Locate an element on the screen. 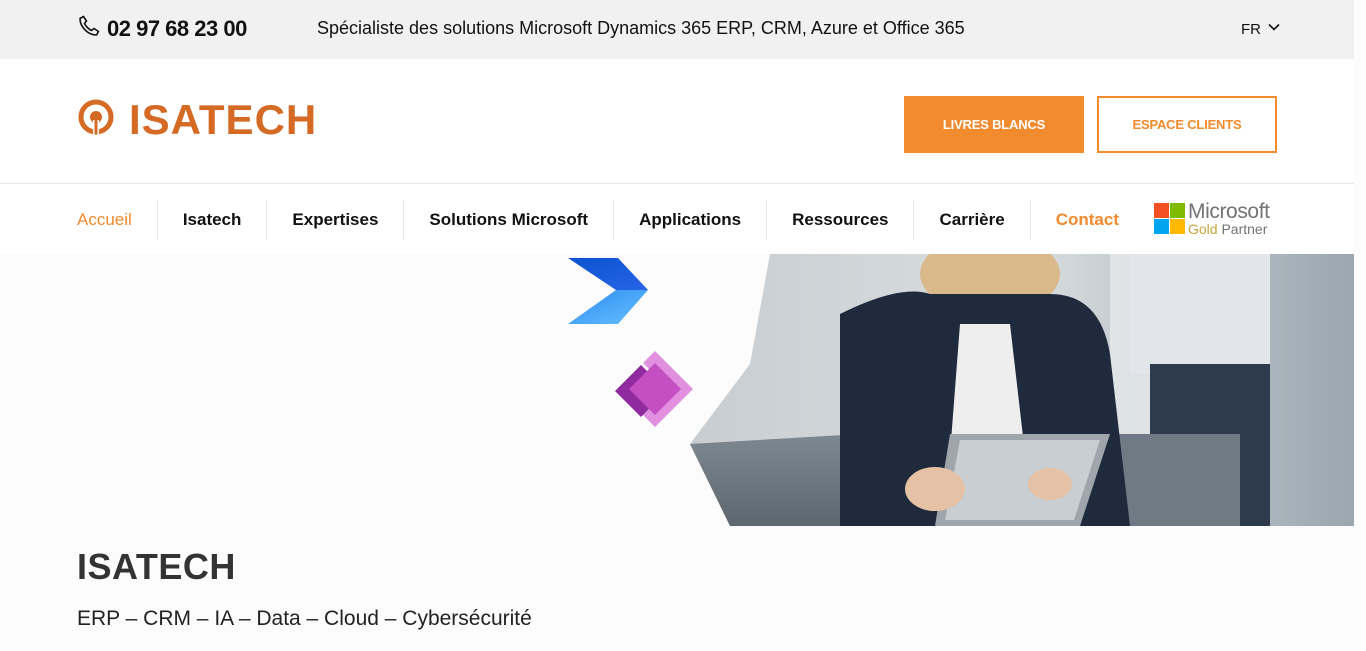  nav-item-solutions-microsoft: Solutions Microsoft is located at coordinates (509, 220).